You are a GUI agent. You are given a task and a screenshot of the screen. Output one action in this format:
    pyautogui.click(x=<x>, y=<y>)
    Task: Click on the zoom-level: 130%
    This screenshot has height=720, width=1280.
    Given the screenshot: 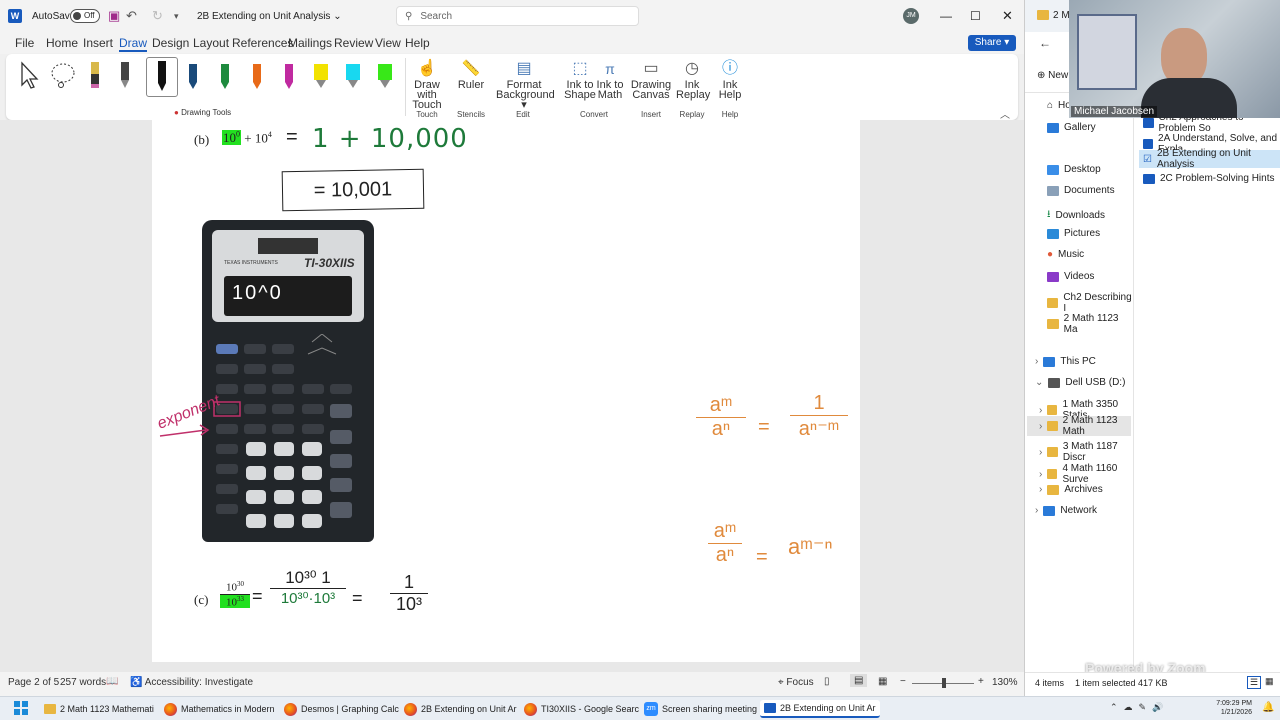 What is the action you would take?
    pyautogui.click(x=1005, y=682)
    